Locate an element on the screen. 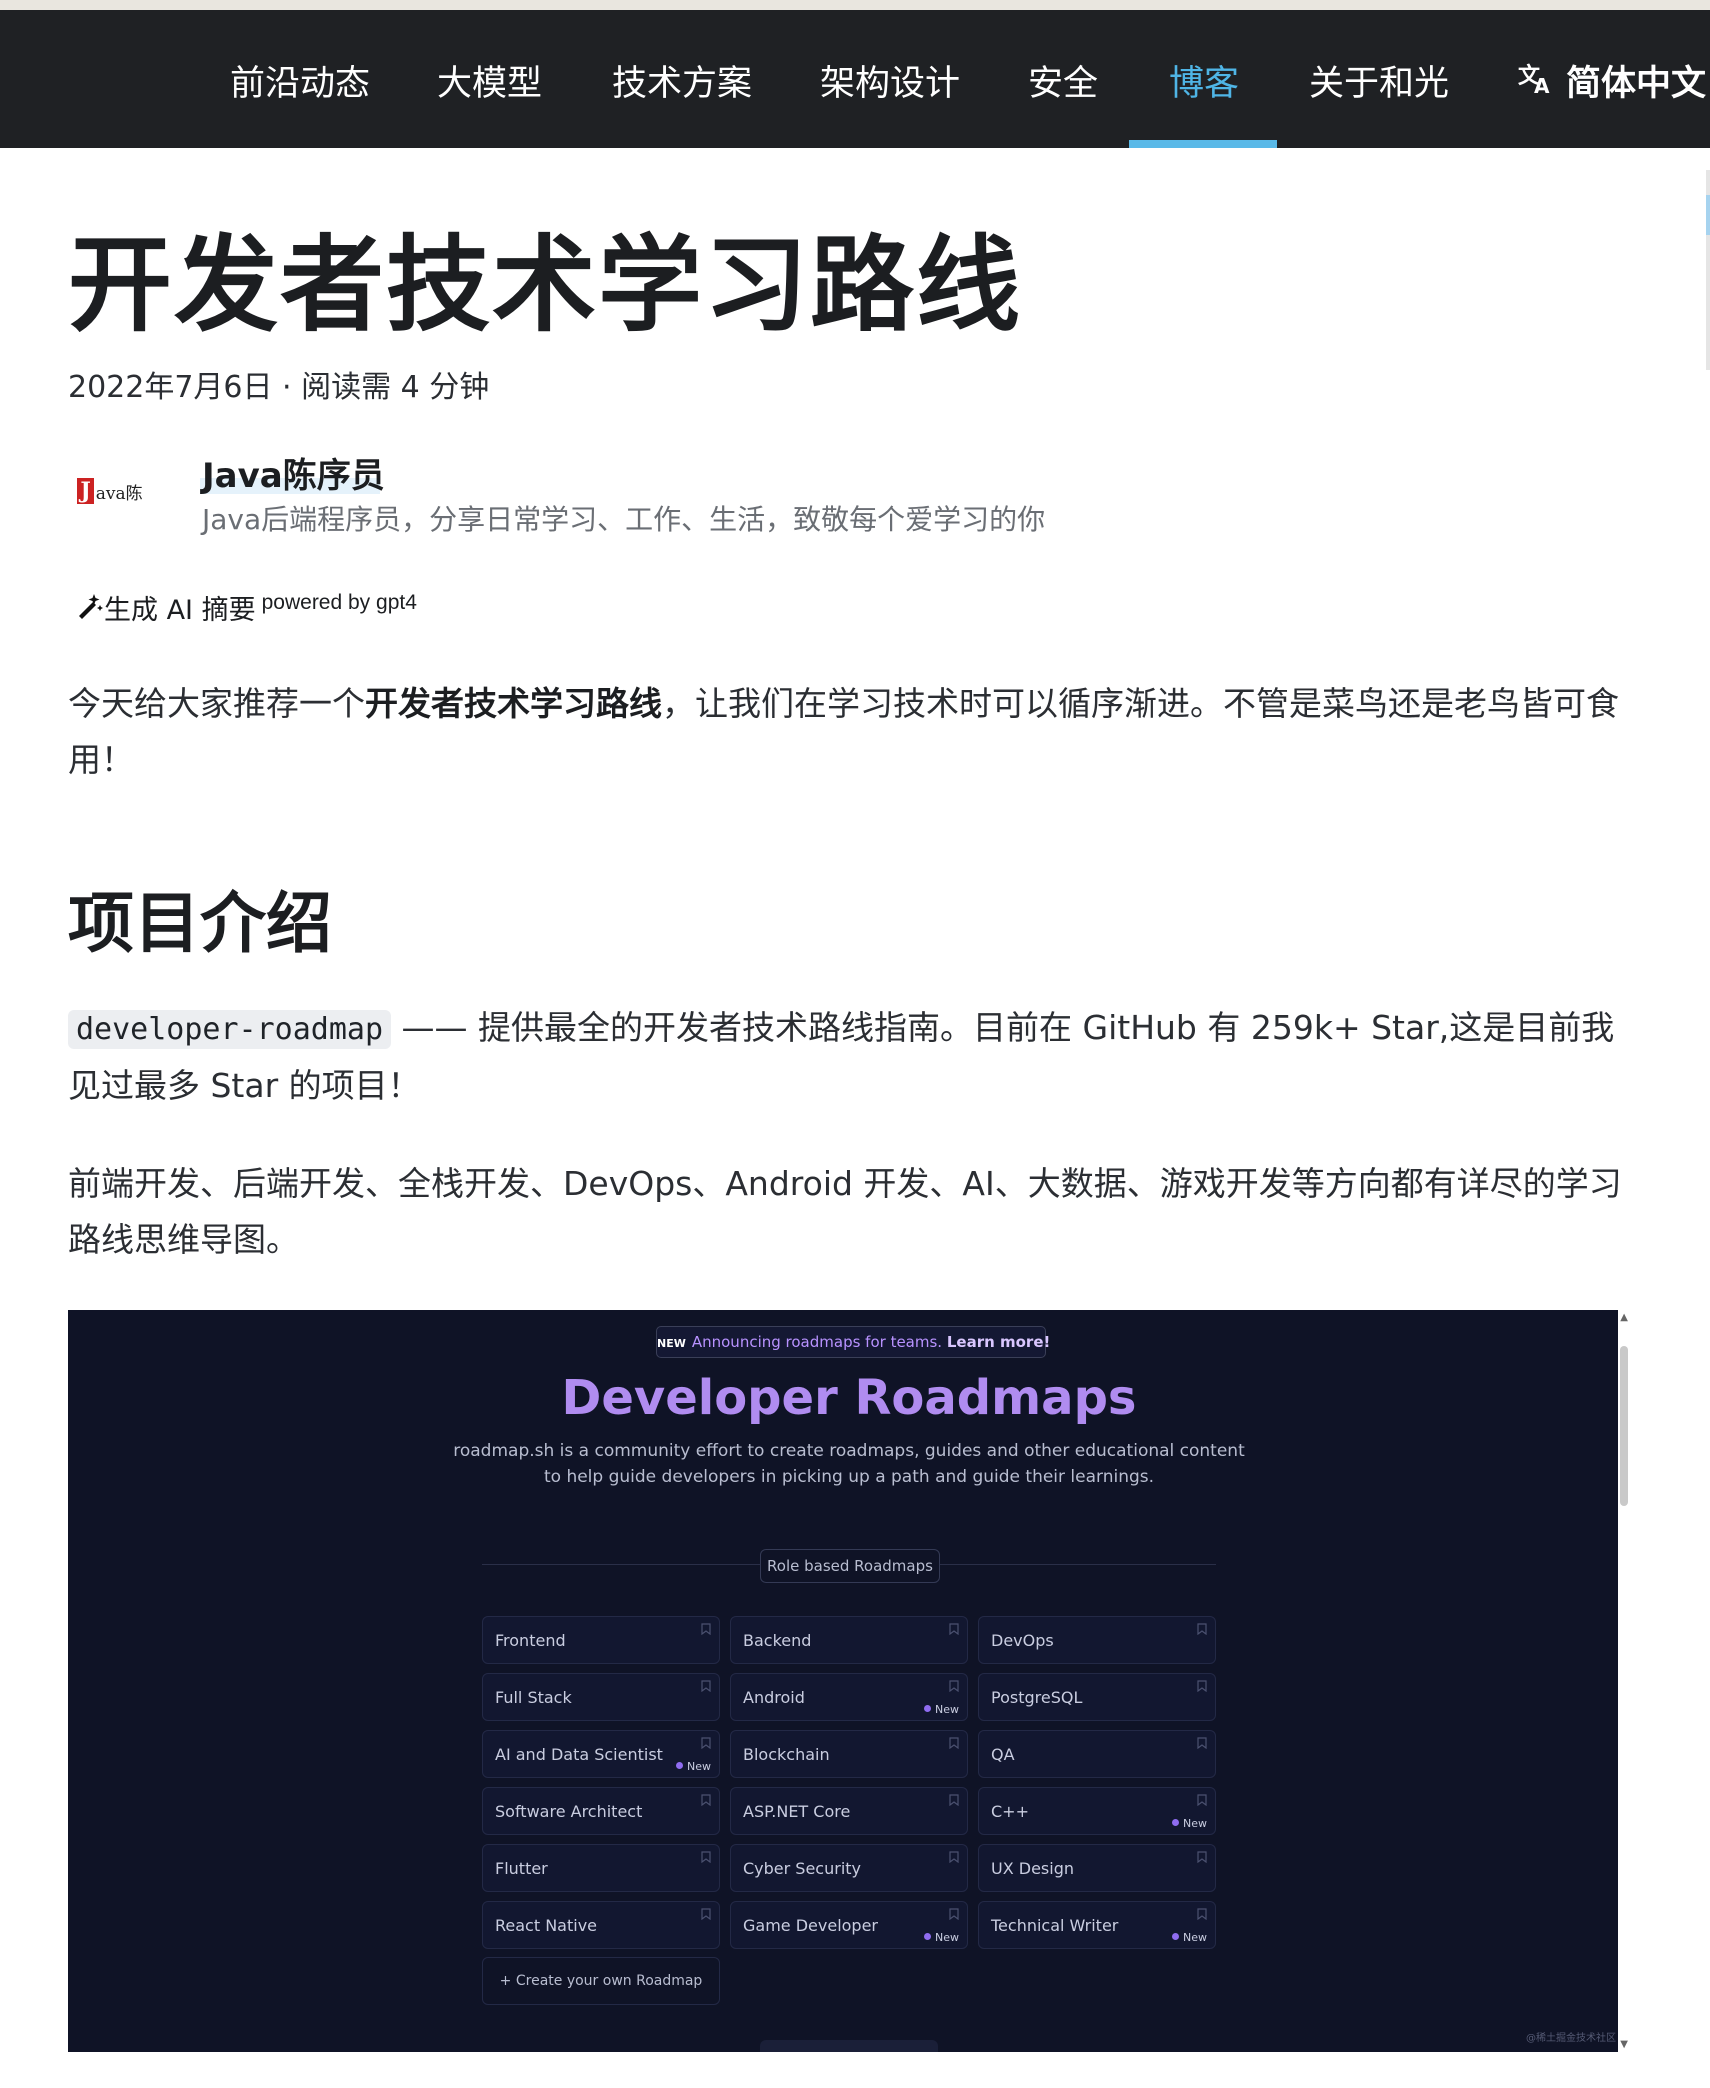 The height and width of the screenshot is (2088, 1710). roadmap-card-label: Game Developer is located at coordinates (811, 1925).